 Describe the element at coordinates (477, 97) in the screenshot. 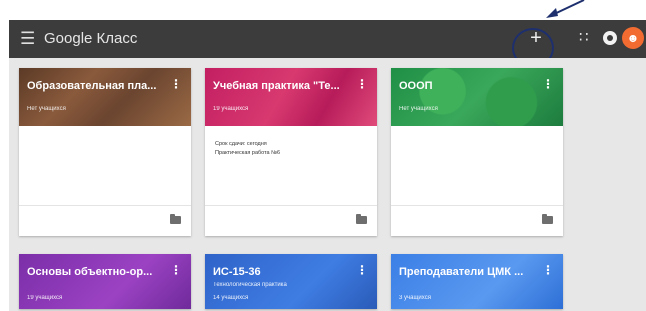

I see `class-card-banner: ОООП ⋮ Нет учащихся` at that location.